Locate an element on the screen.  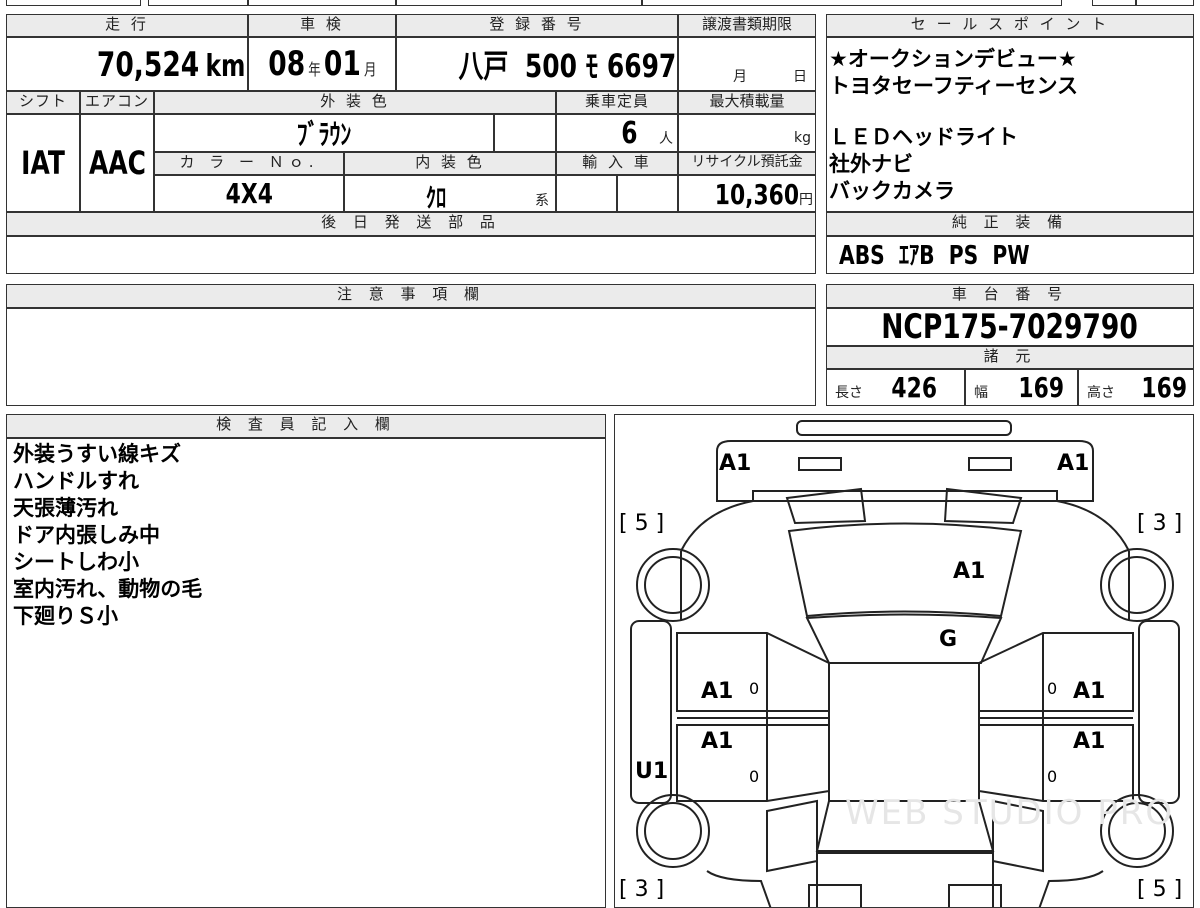
recycle-value: 10,360 is located at coordinates (756, 194).